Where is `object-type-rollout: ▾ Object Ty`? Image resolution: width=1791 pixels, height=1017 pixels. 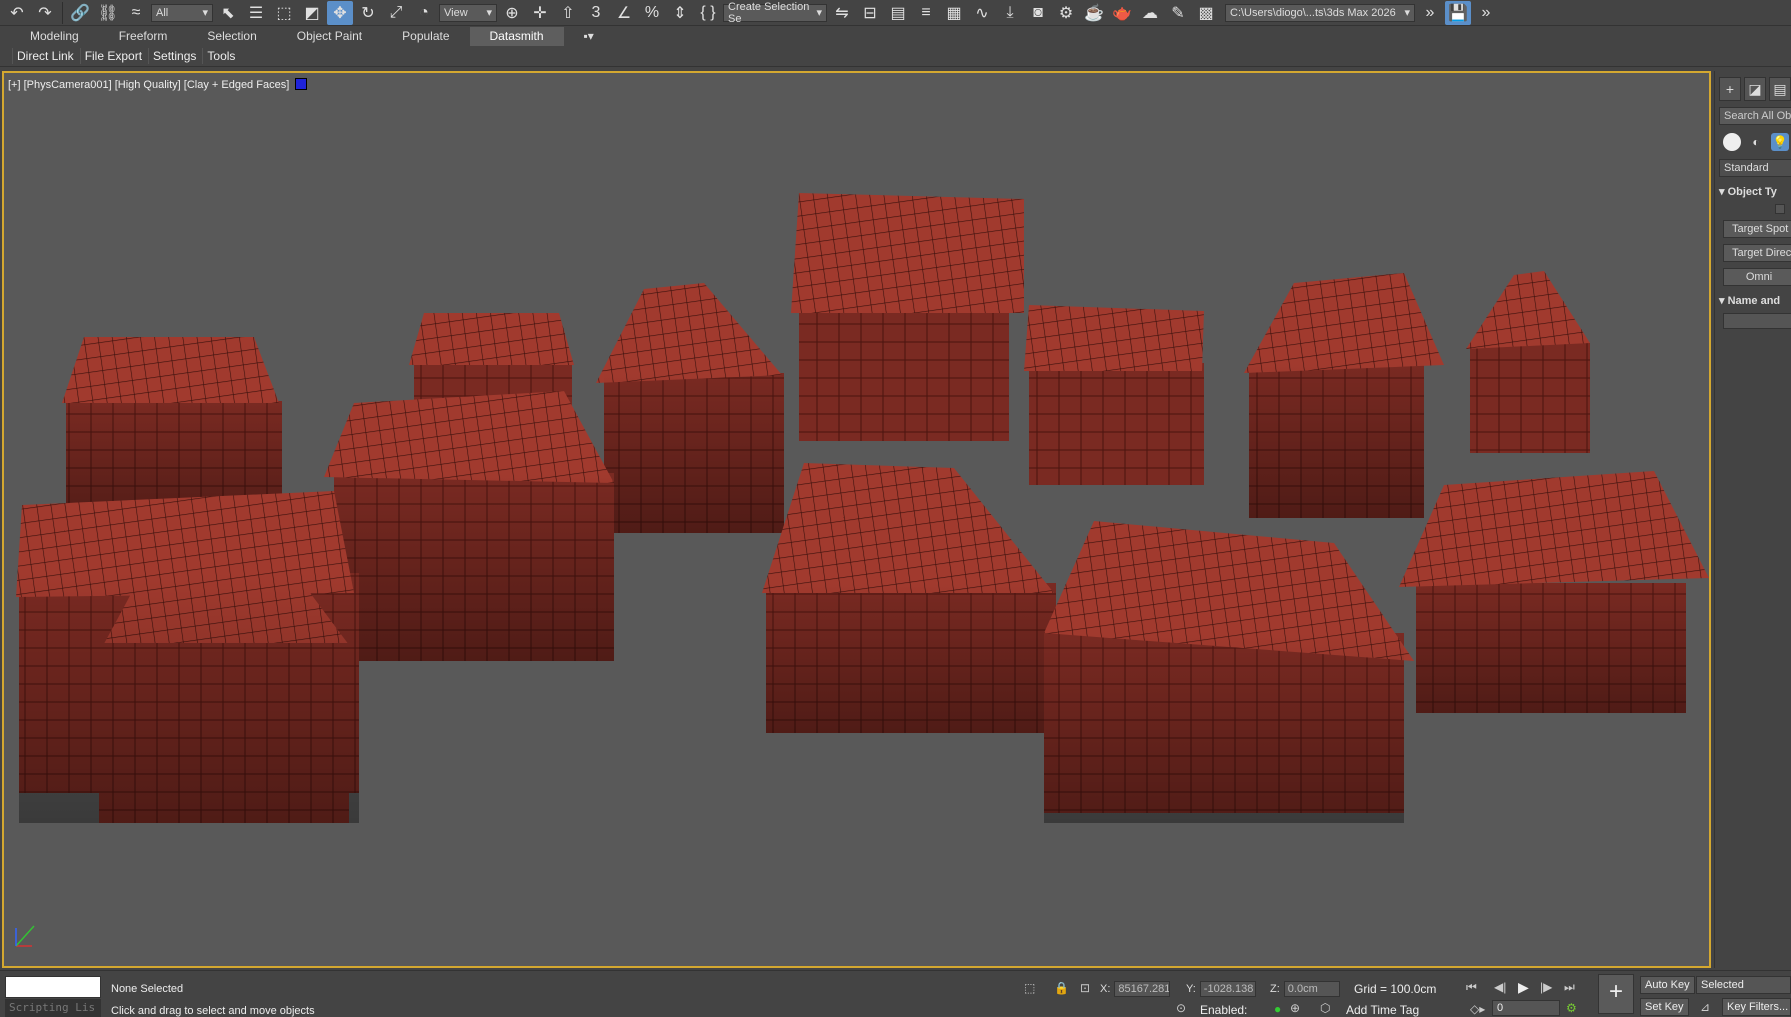
object-type-rollout: ▾ Object Ty is located at coordinates (1755, 191).